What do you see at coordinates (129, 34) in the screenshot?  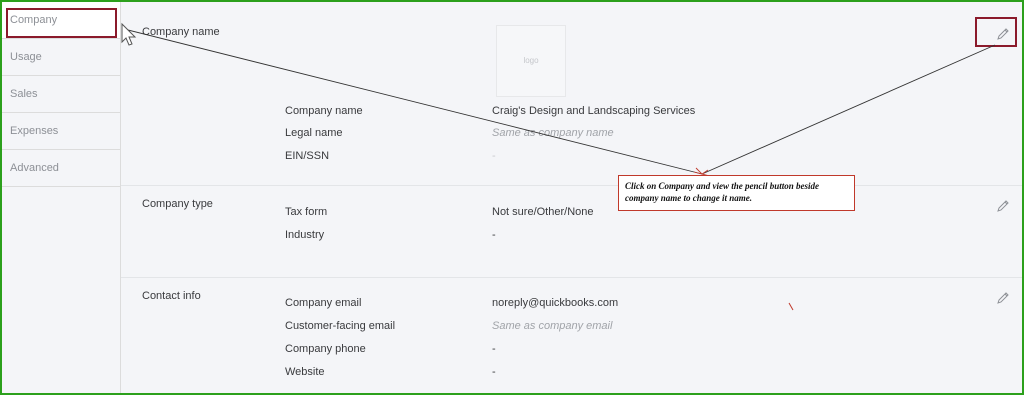 I see `mouse-pointer-icon` at bounding box center [129, 34].